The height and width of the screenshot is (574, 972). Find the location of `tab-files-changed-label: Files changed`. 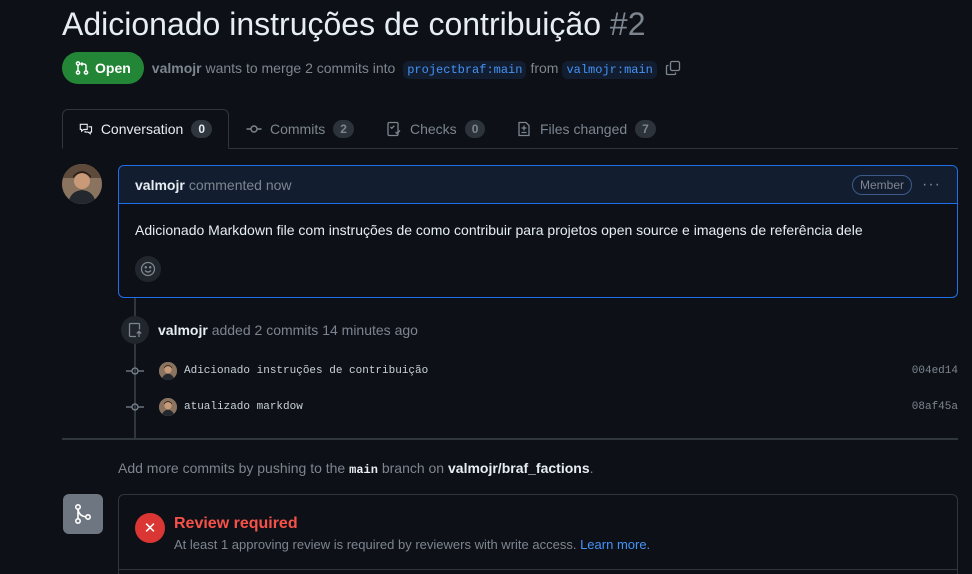

tab-files-changed-label: Files changed is located at coordinates (584, 129).